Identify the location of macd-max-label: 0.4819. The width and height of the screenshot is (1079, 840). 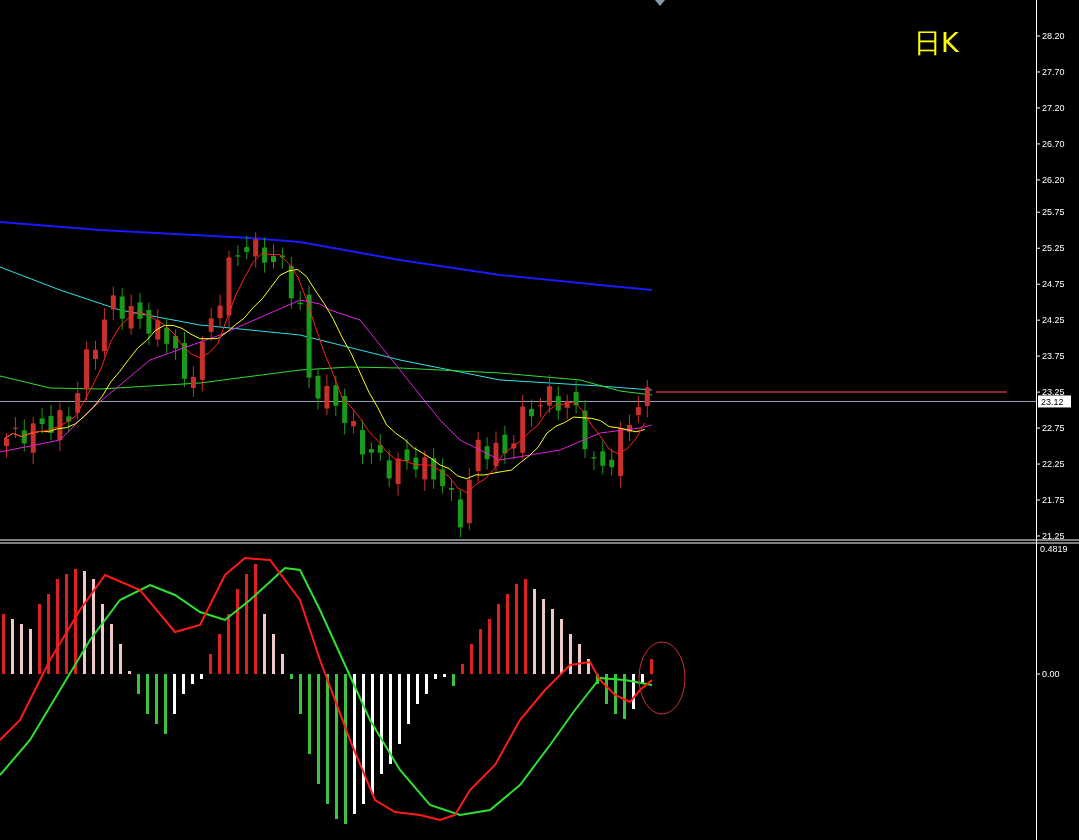
(1054, 549).